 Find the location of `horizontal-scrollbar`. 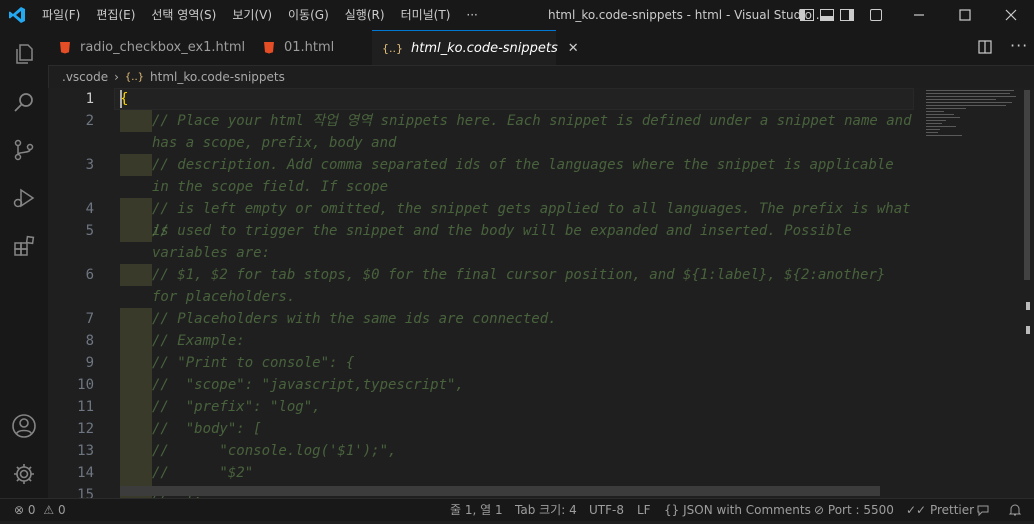

horizontal-scrollbar is located at coordinates (500, 491).